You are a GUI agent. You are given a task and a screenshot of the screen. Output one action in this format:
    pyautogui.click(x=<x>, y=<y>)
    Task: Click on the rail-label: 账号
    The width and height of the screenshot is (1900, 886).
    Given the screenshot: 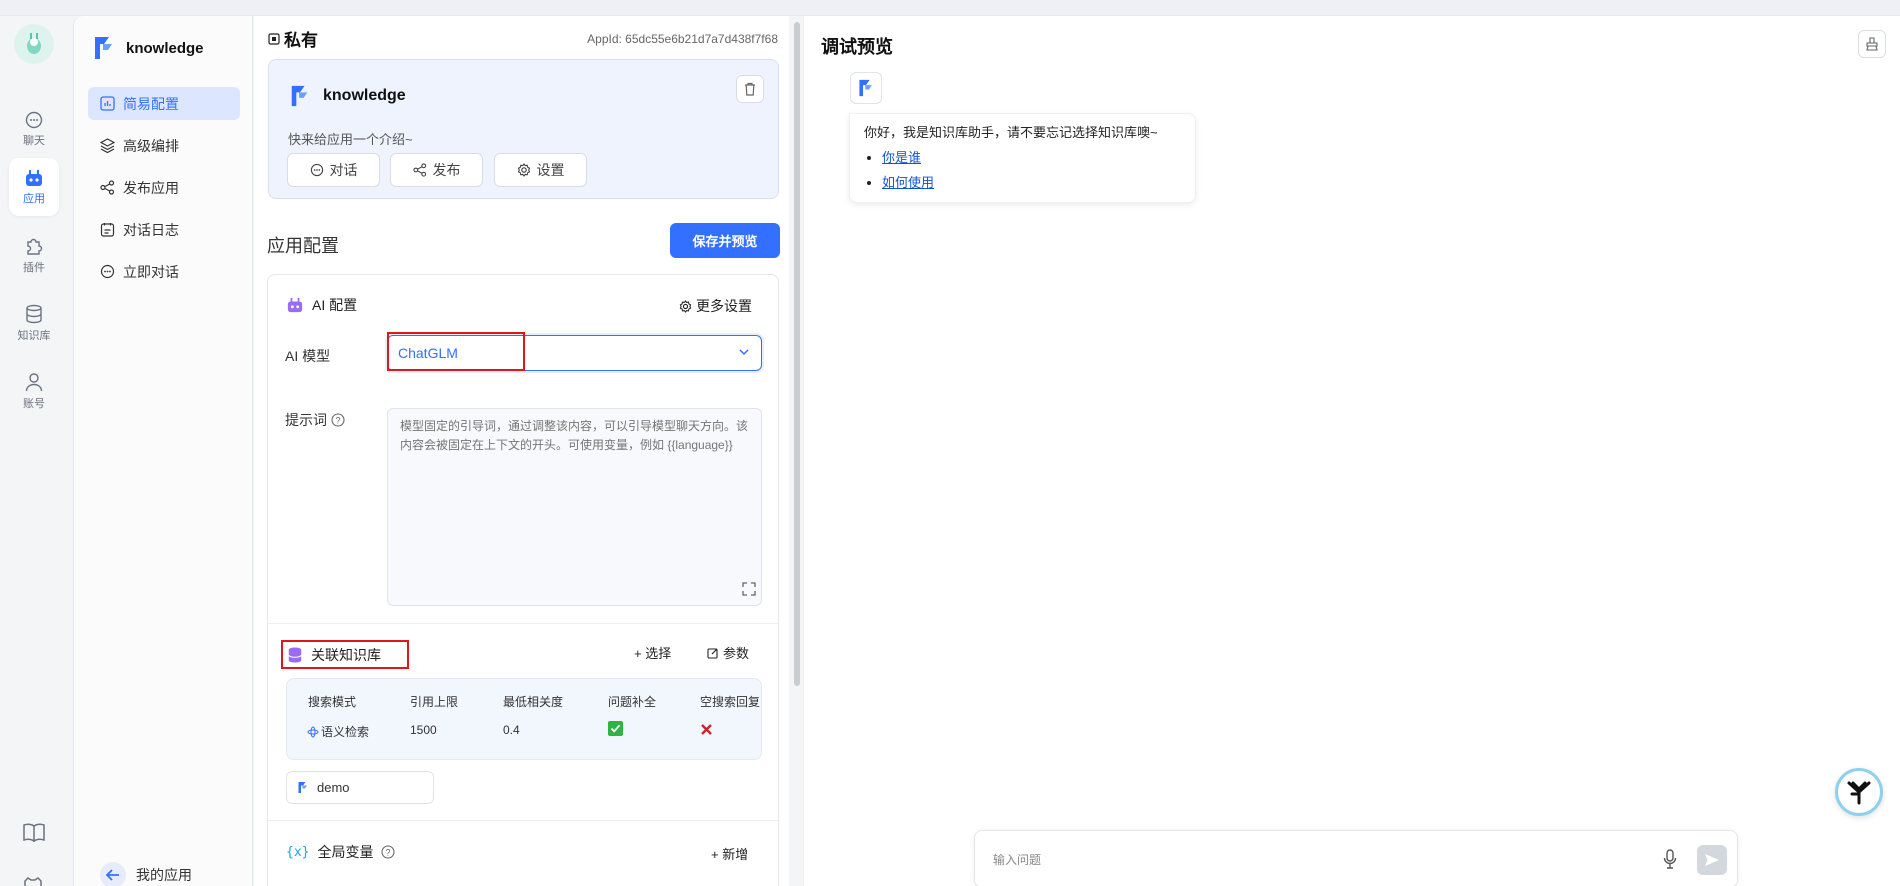 What is the action you would take?
    pyautogui.click(x=34, y=403)
    